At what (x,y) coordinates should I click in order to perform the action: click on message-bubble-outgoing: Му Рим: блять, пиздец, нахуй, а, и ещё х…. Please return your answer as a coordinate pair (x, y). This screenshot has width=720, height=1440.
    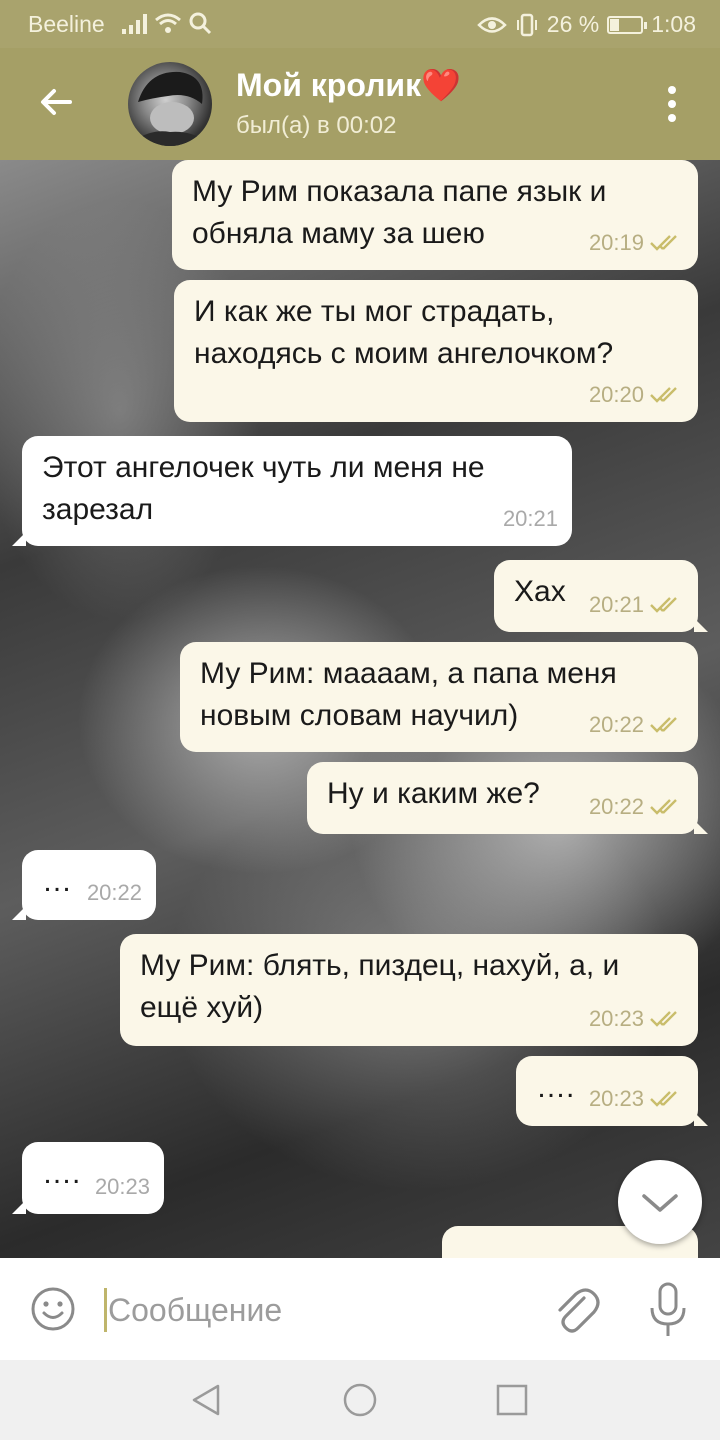
    Looking at the image, I should click on (409, 990).